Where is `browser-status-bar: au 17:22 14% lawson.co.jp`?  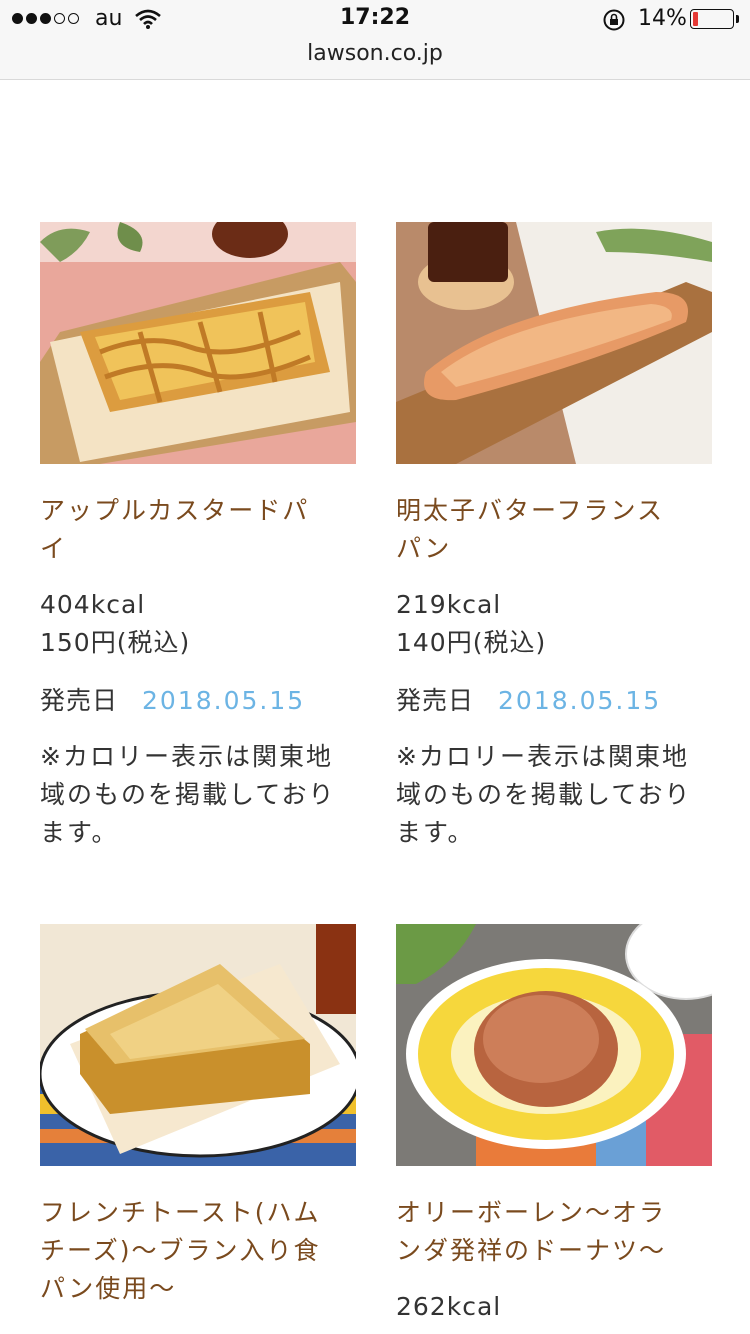
browser-status-bar: au 17:22 14% lawson.co.jp is located at coordinates (375, 40).